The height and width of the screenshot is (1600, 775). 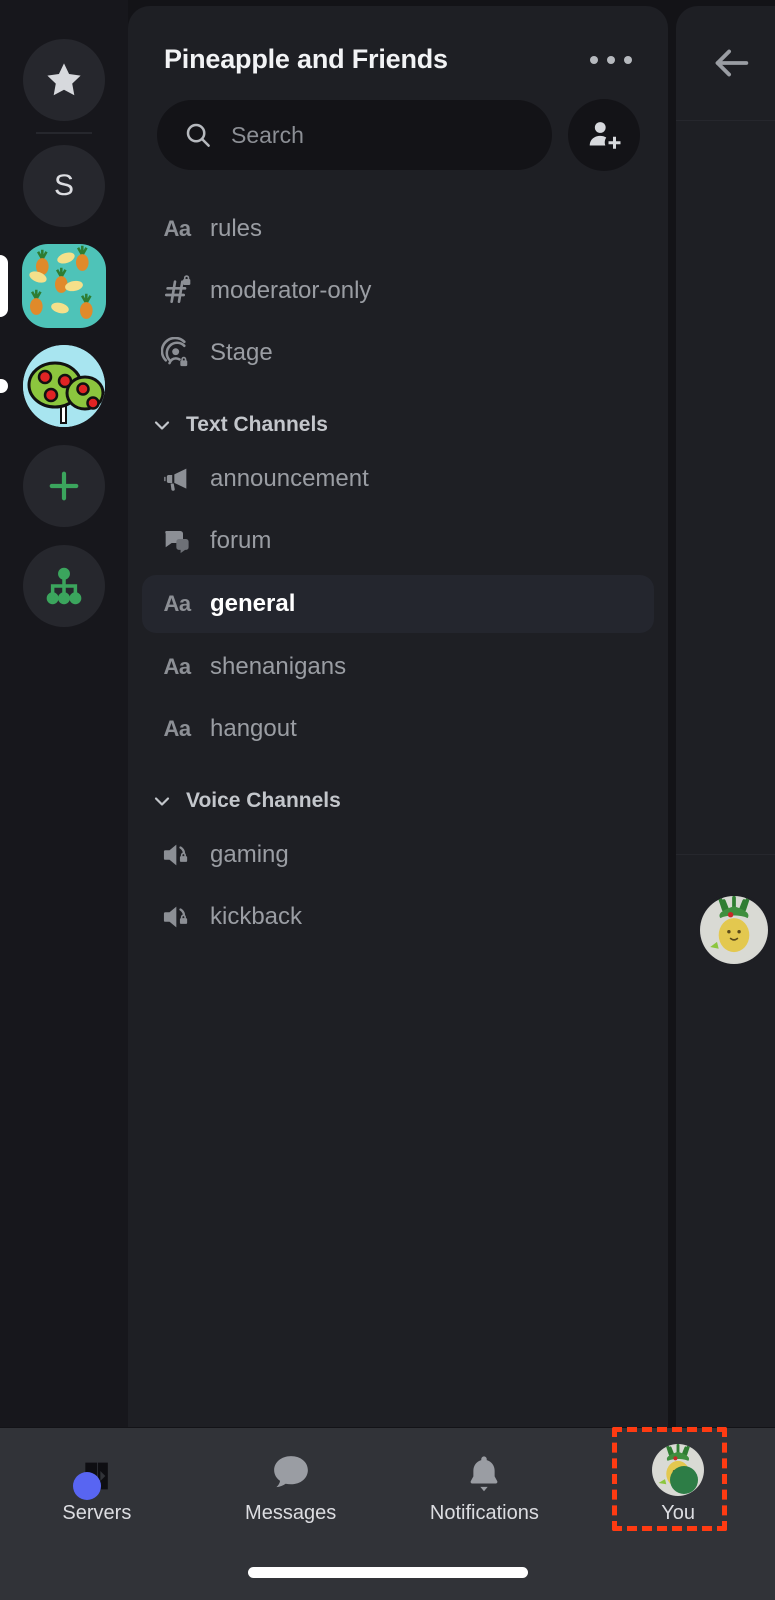 I want to click on channel-item-hangout: Aa hangout, so click(x=398, y=729).